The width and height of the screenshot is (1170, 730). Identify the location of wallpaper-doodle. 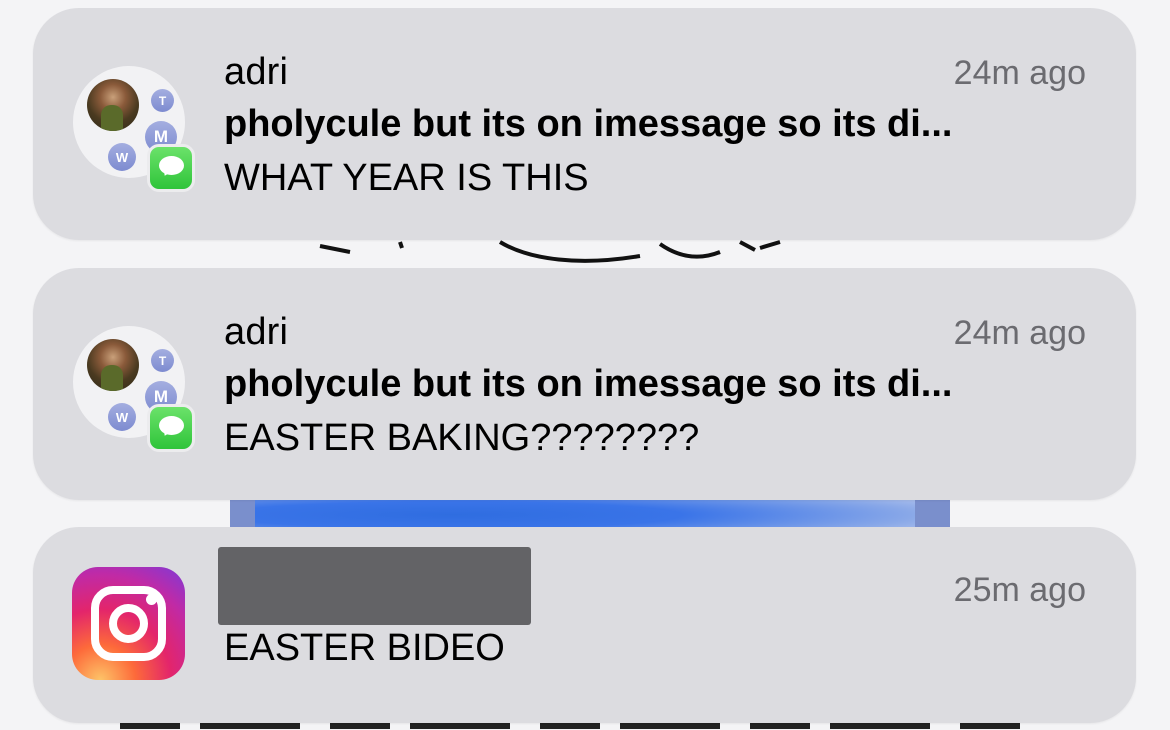
(550, 251).